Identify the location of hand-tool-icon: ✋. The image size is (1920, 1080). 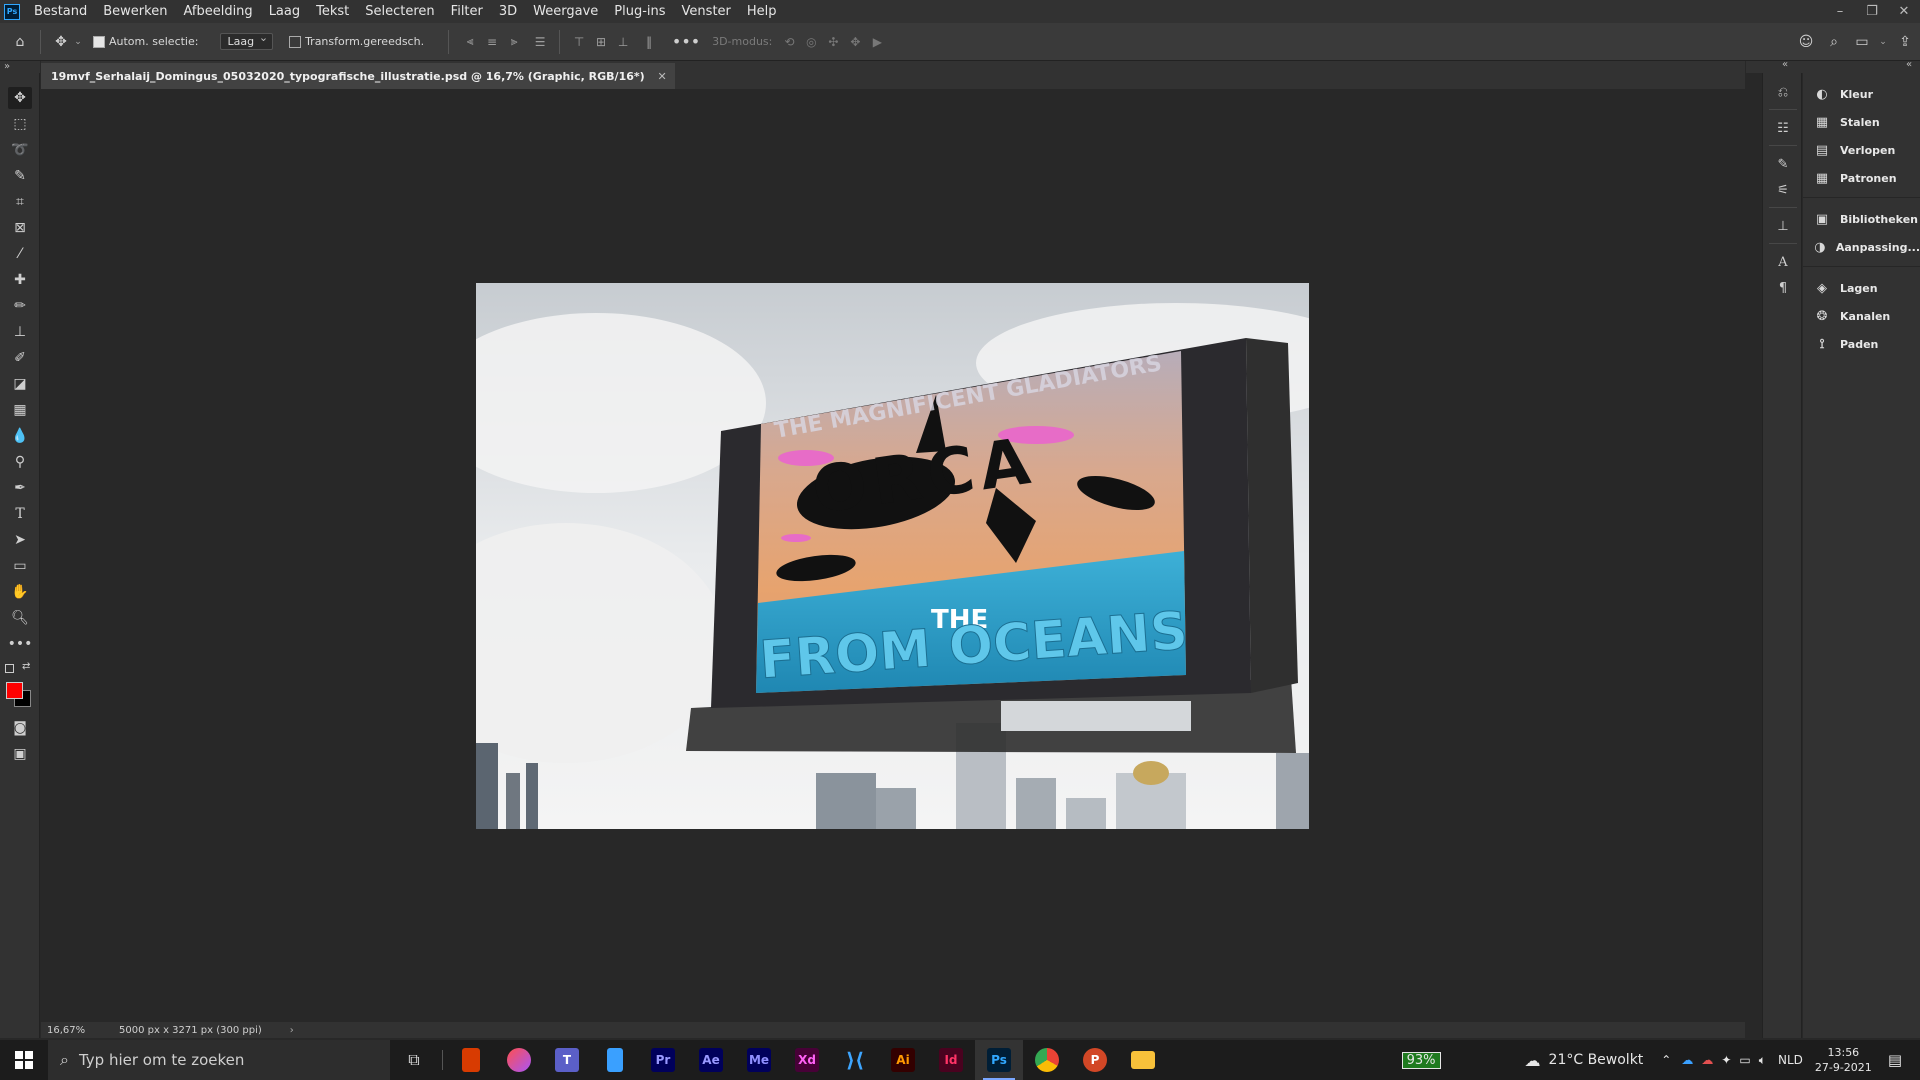
(20, 592).